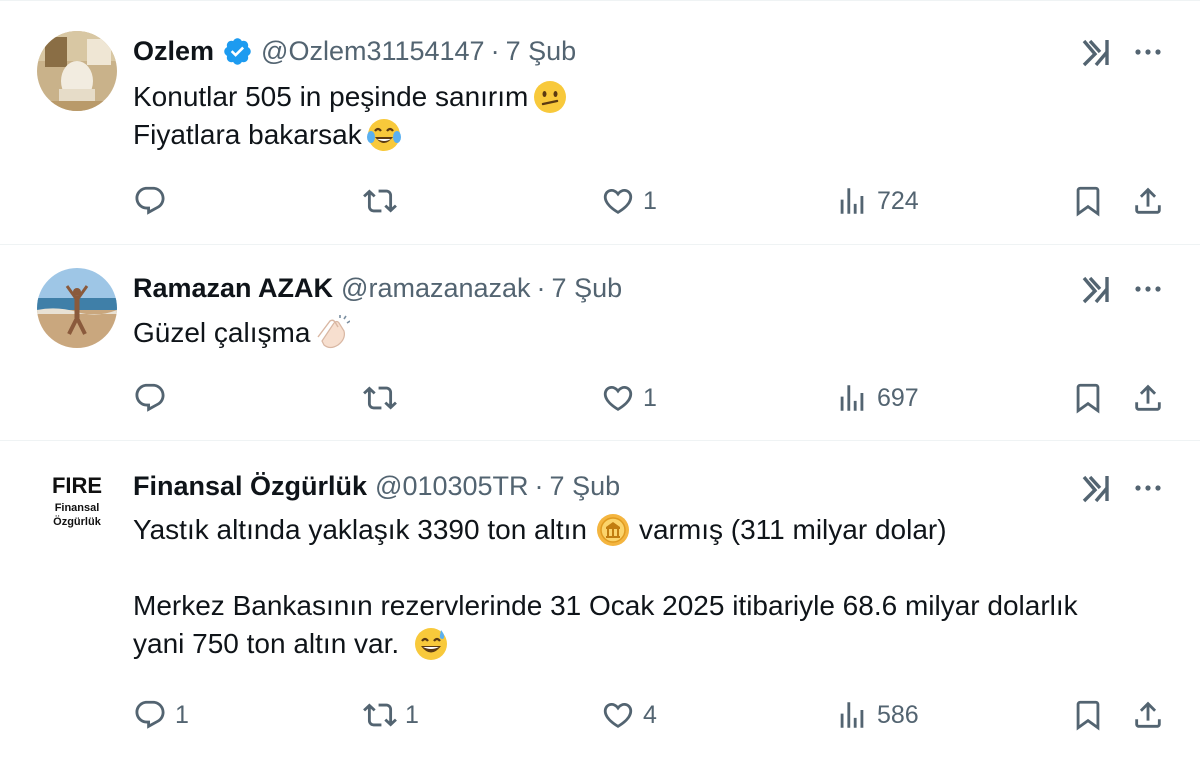 This screenshot has height=758, width=1200. Describe the element at coordinates (266, 643) in the screenshot. I see `tweet-text-line: yani 750 ton altın var.` at that location.